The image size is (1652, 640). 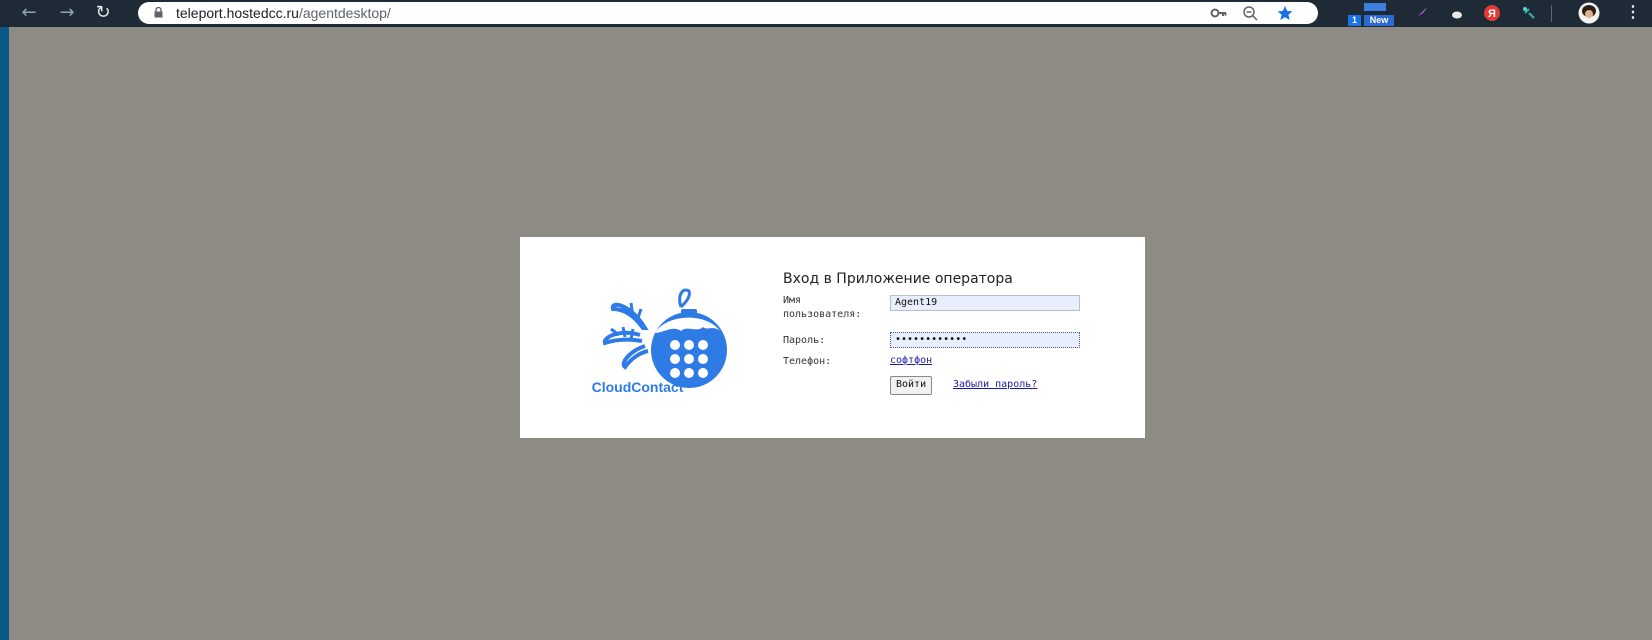 I want to click on bookmark-star-icon, so click(x=1285, y=13).